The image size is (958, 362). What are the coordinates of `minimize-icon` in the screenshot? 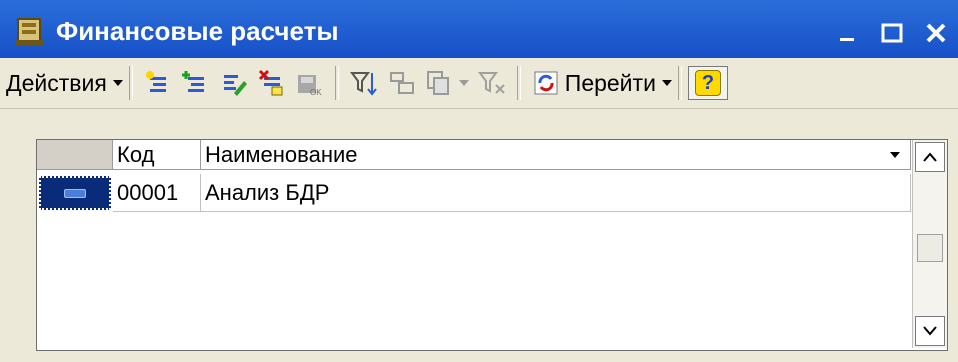 It's located at (847, 39).